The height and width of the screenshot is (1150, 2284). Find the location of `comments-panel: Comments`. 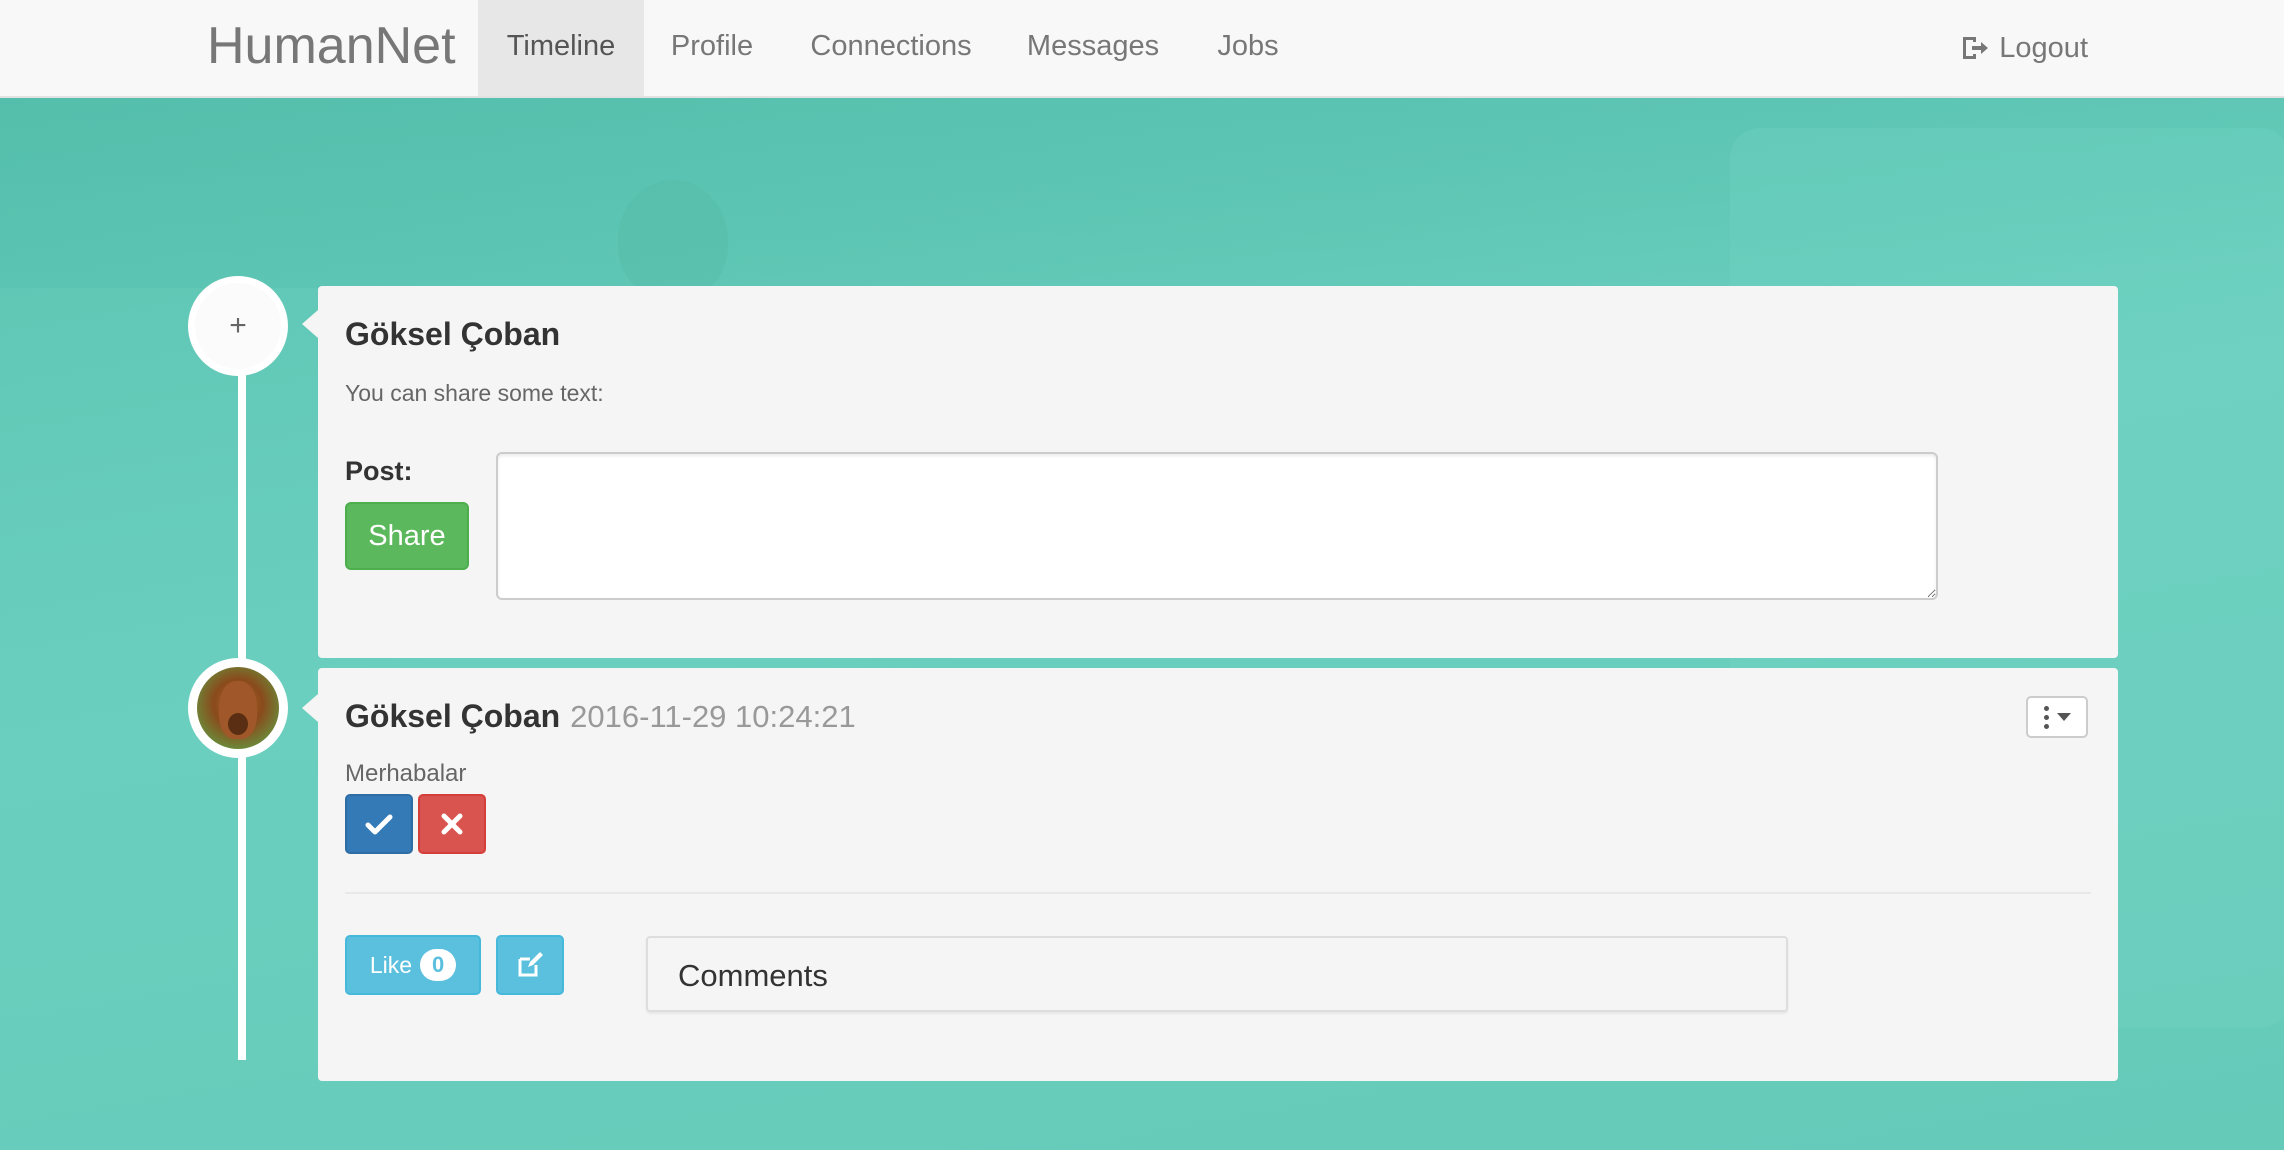

comments-panel: Comments is located at coordinates (1217, 974).